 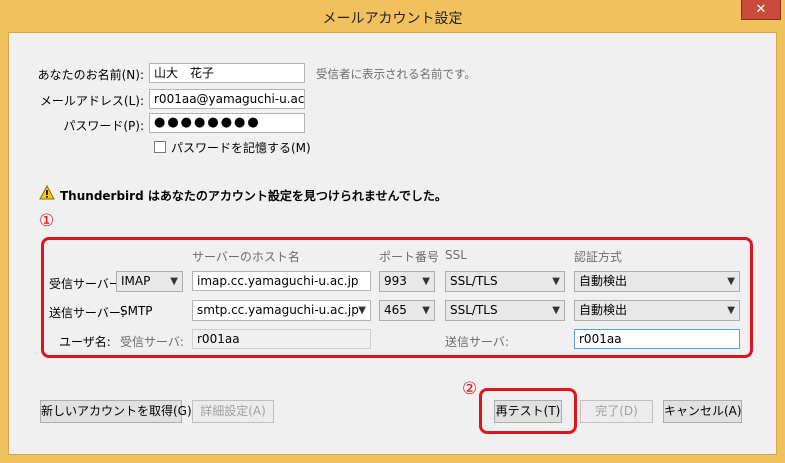 I want to click on username-incoming-field: r001aa, so click(x=281, y=339).